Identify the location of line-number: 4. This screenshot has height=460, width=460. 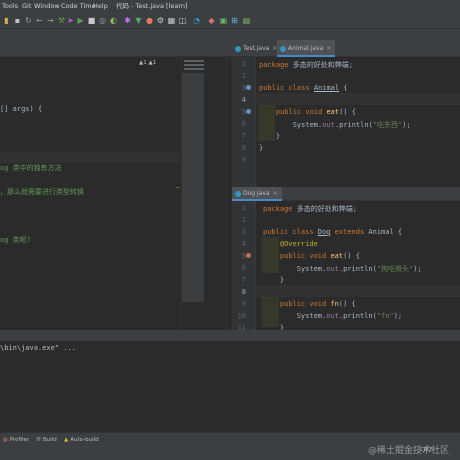
(243, 100).